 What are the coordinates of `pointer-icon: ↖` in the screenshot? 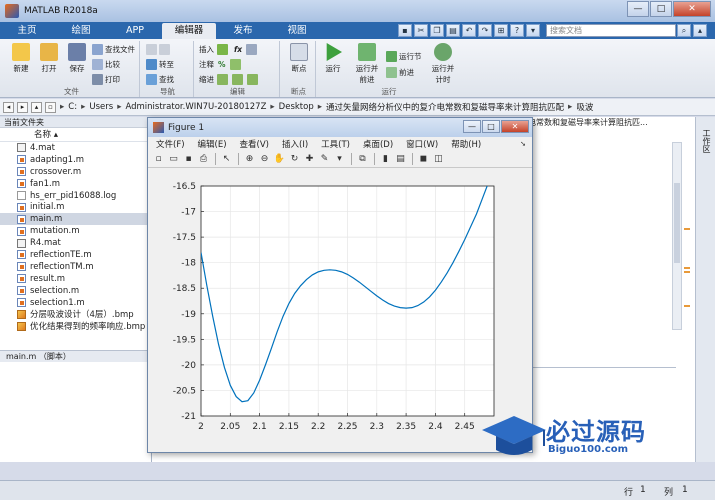 It's located at (226, 159).